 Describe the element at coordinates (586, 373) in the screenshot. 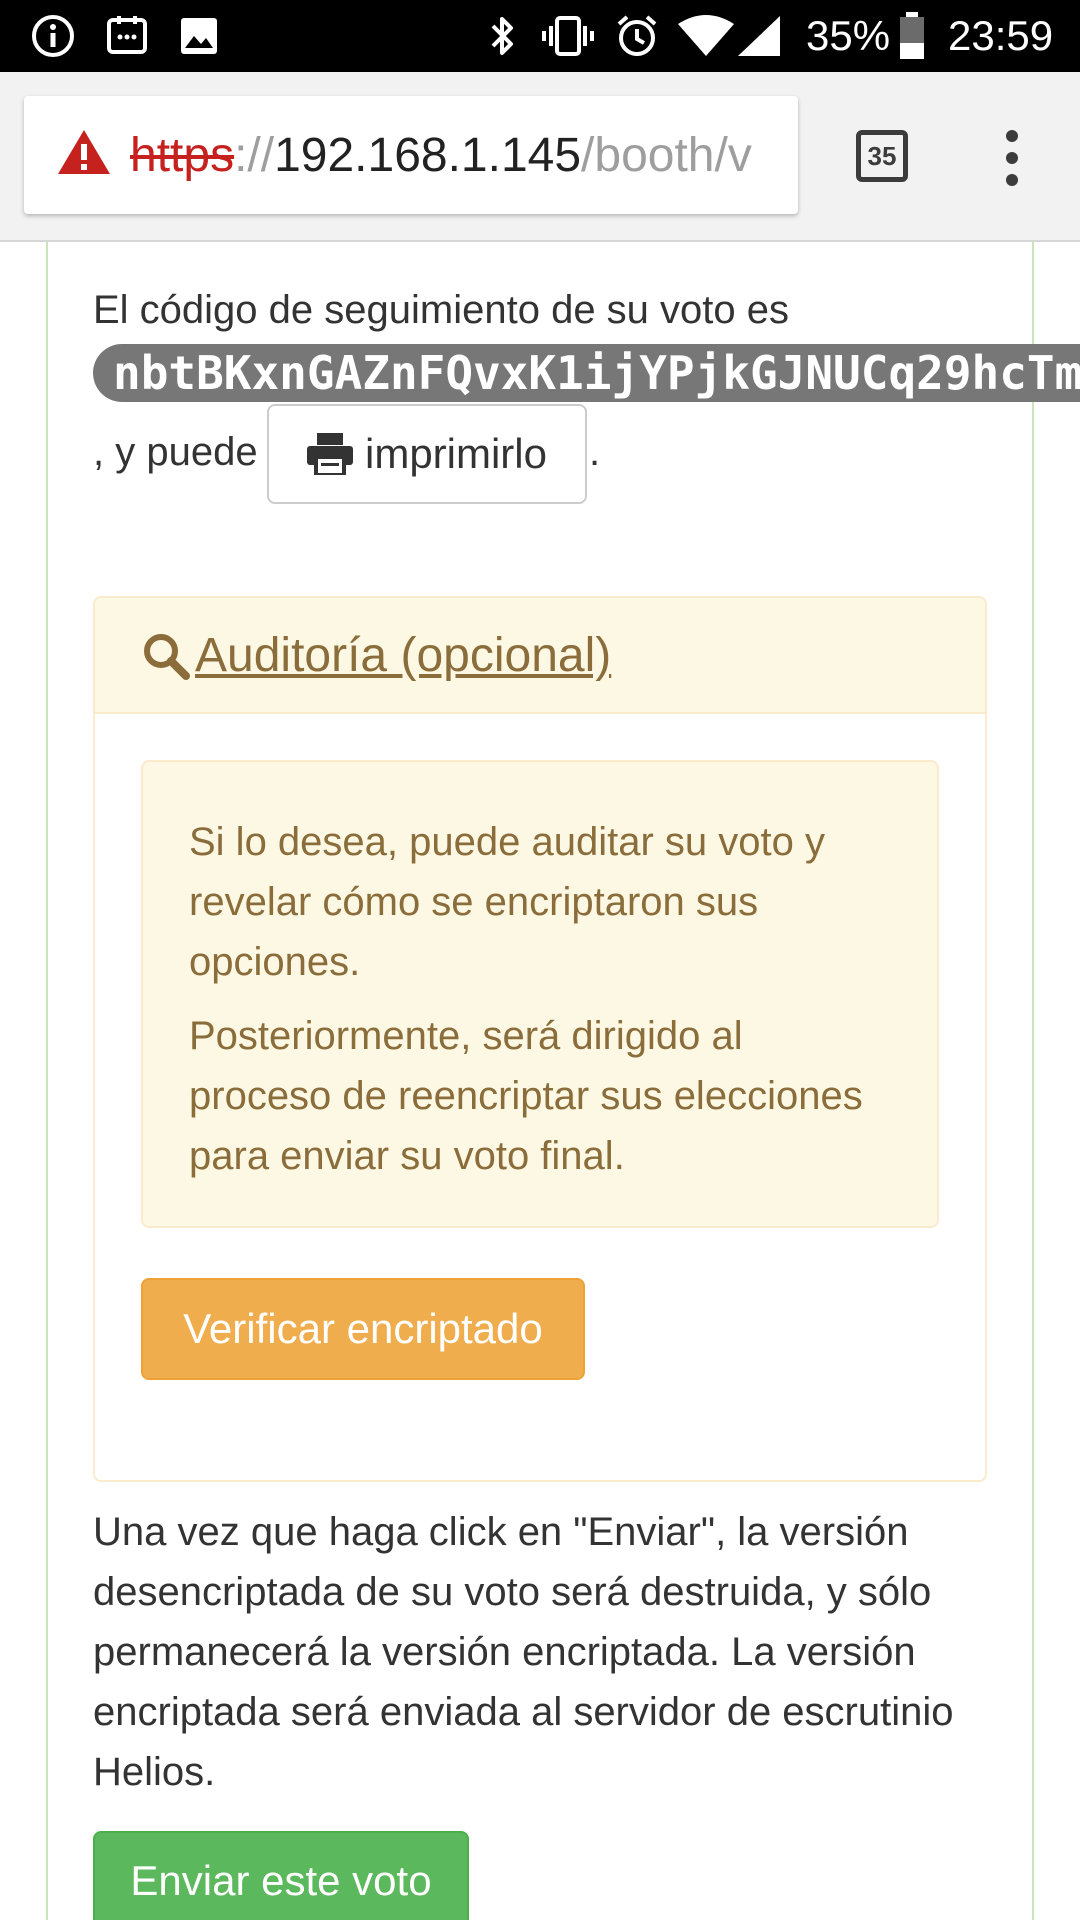

I see `tracking-code-badge: nbtBKxnGAZnFQvxK1ijYPjkGJNUCq29hcTml` at that location.